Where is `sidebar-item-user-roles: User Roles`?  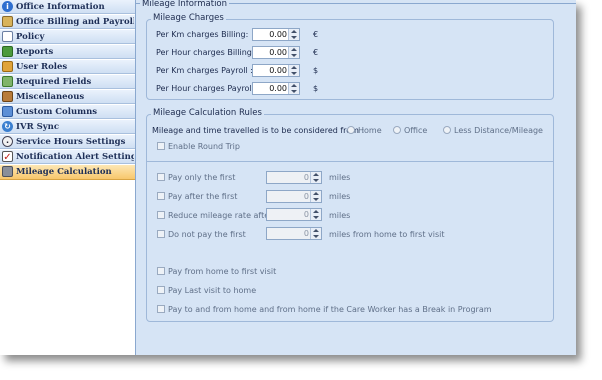
sidebar-item-user-roles: User Roles is located at coordinates (67, 67).